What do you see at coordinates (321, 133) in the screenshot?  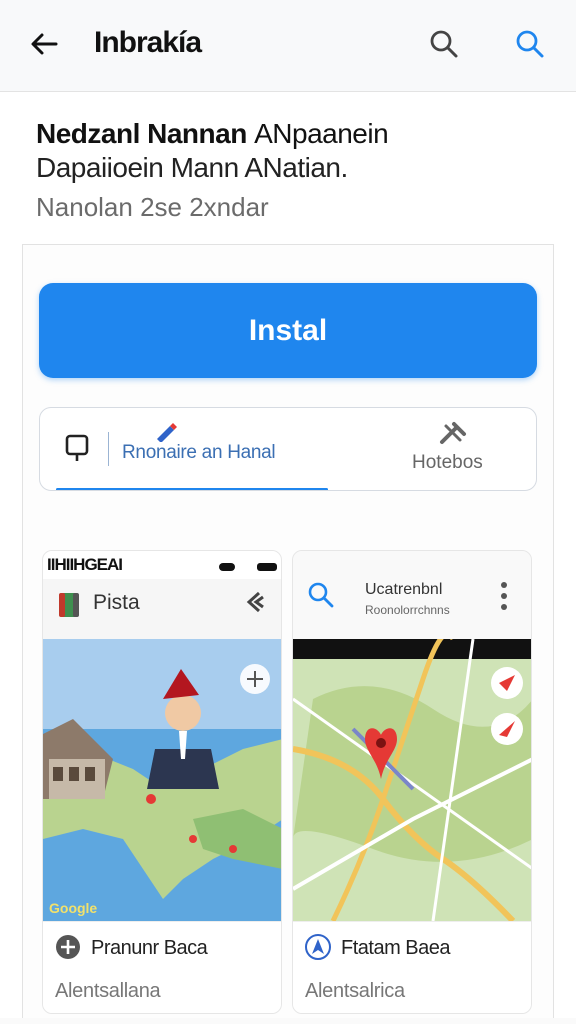 I see `app-title-rest: ANpaanein` at bounding box center [321, 133].